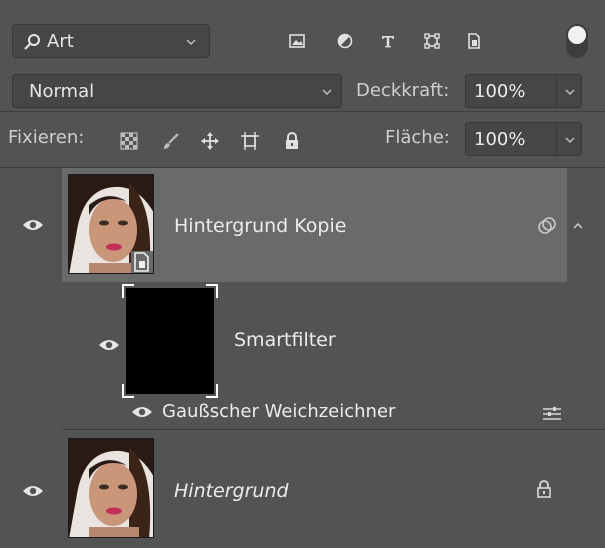  Describe the element at coordinates (577, 35) in the screenshot. I see `toggle-knob` at that location.